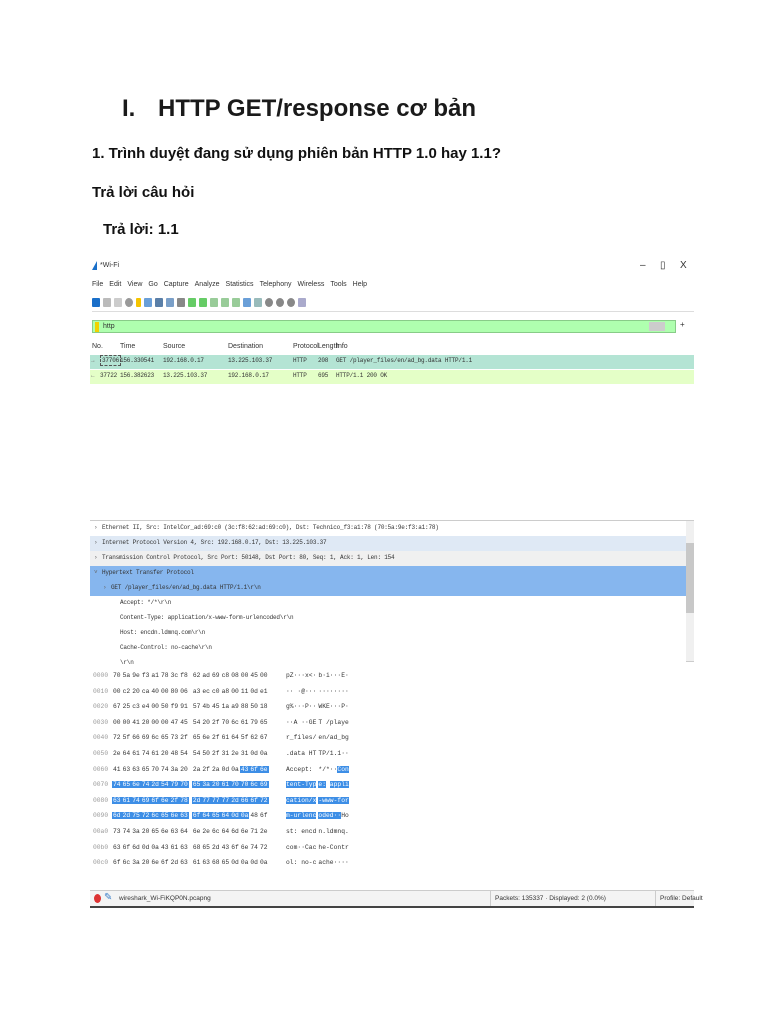 This screenshot has height=1024, width=768. I want to click on ascii-char: e, so click(347, 722).